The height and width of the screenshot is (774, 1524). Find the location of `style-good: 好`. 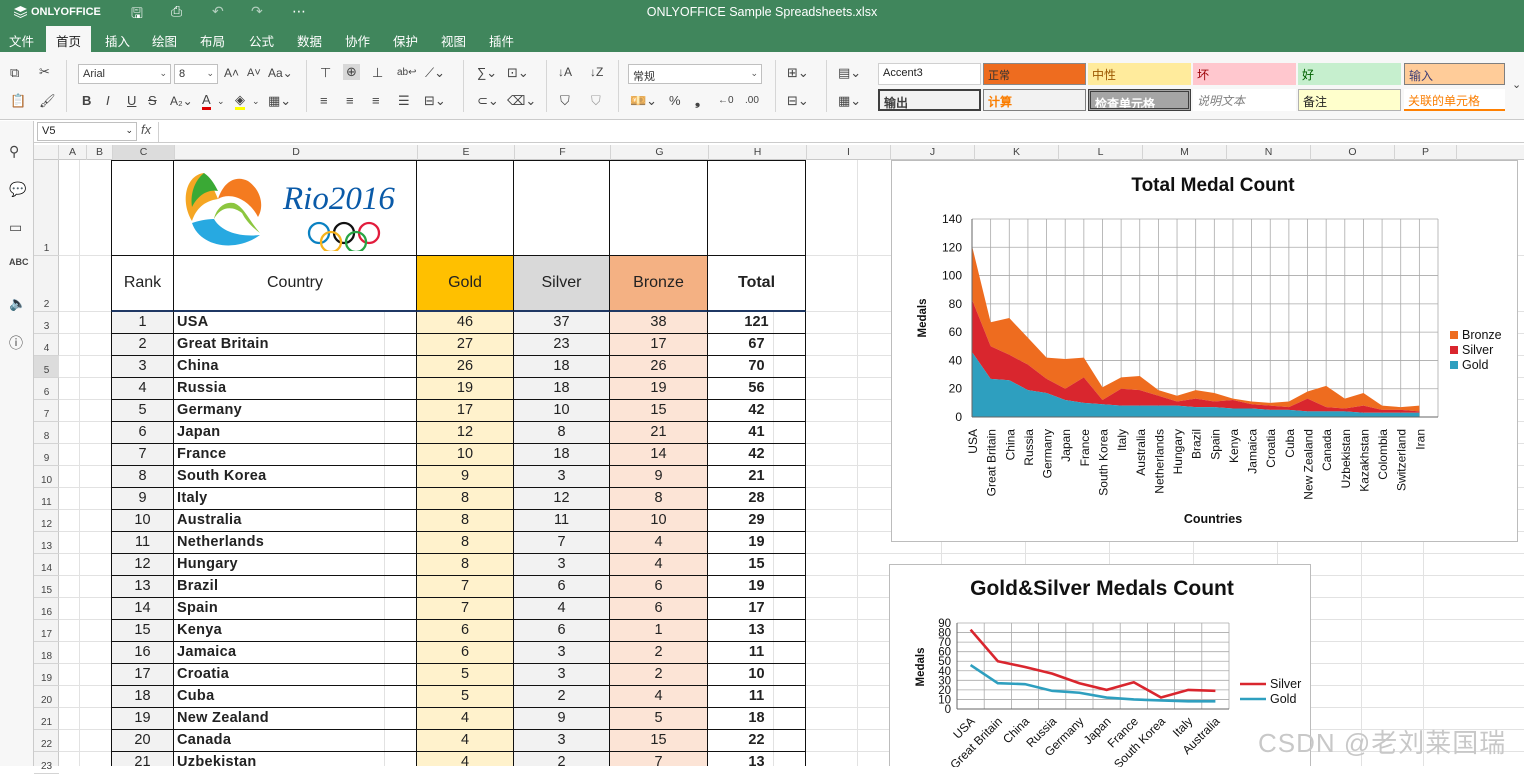

style-good: 好 is located at coordinates (1349, 74).